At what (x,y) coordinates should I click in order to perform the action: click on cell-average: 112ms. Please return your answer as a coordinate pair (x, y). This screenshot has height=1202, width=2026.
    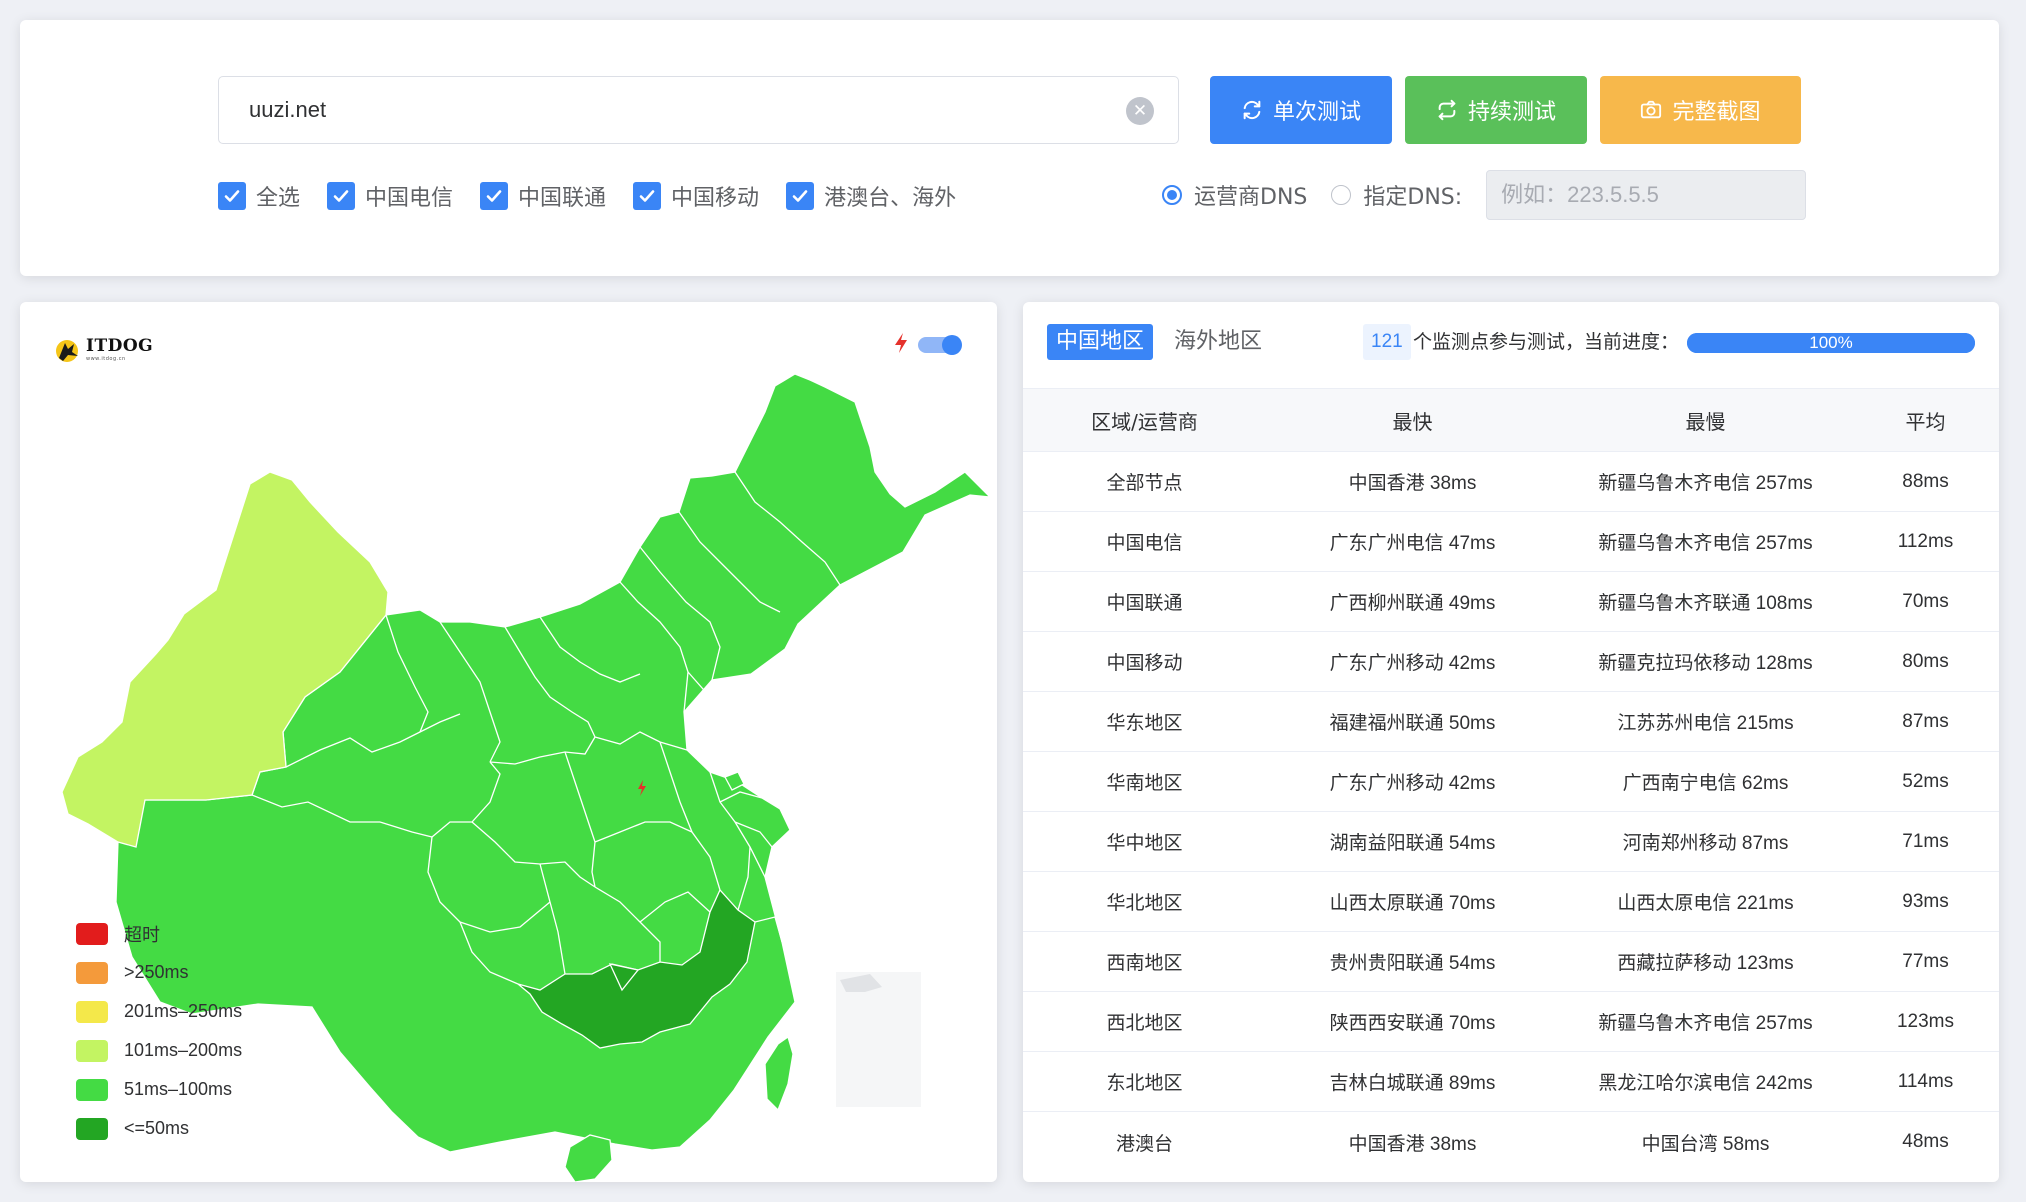
    Looking at the image, I should click on (1925, 541).